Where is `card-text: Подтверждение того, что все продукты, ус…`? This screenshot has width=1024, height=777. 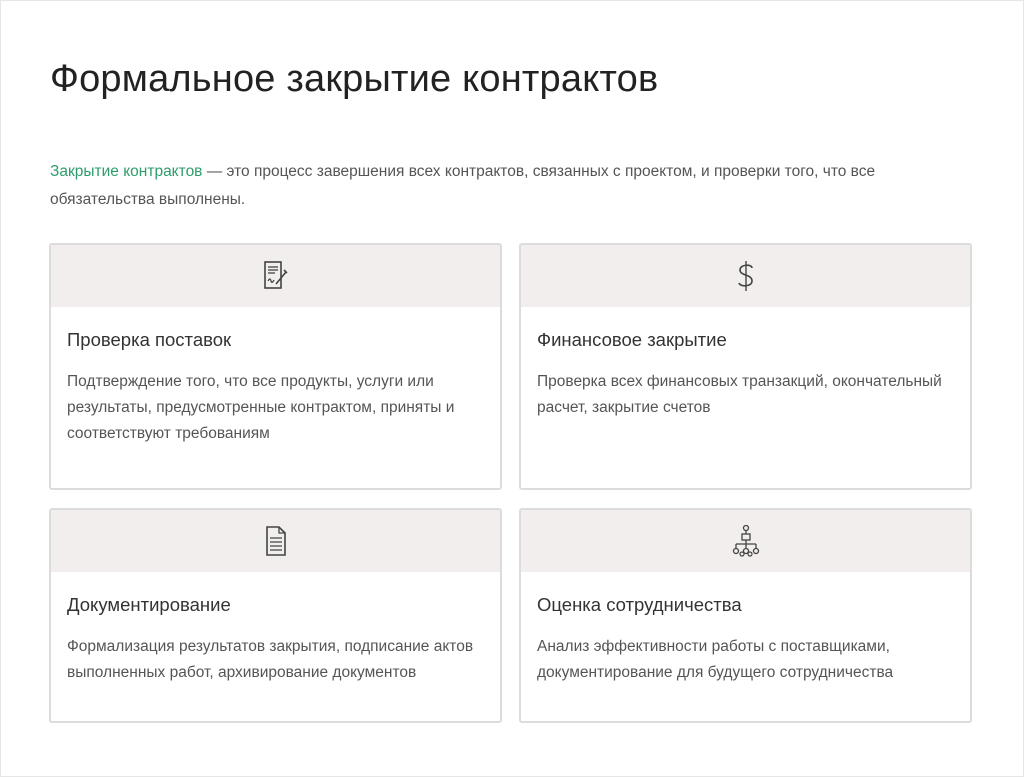 card-text: Подтверждение того, что все продукты, ус… is located at coordinates (261, 407).